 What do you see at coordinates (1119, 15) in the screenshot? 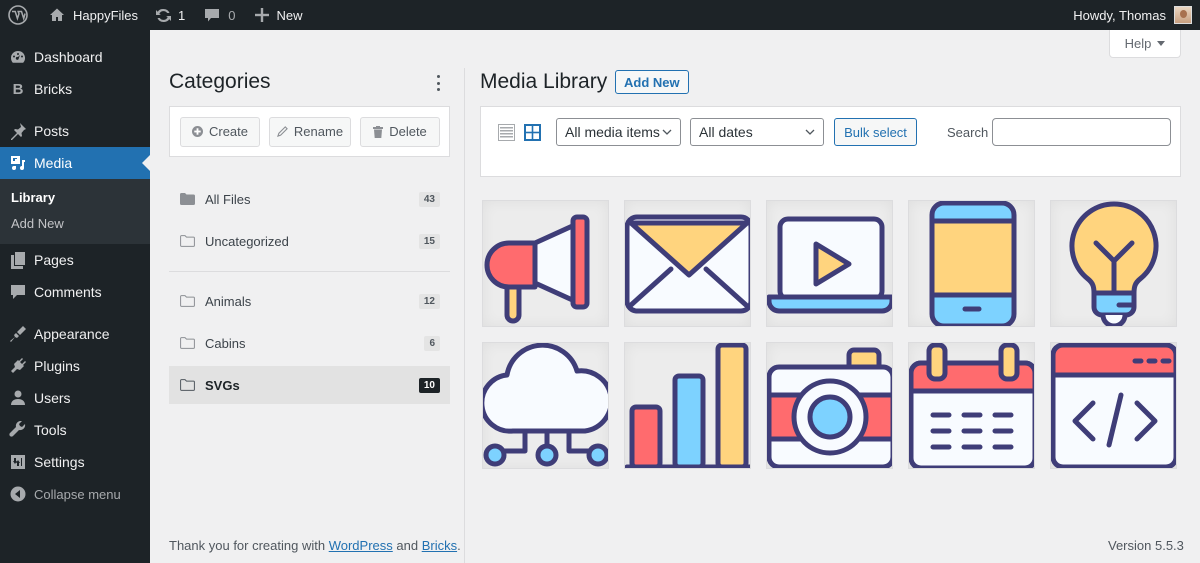
I see `greeting: Howdy, Thomas` at bounding box center [1119, 15].